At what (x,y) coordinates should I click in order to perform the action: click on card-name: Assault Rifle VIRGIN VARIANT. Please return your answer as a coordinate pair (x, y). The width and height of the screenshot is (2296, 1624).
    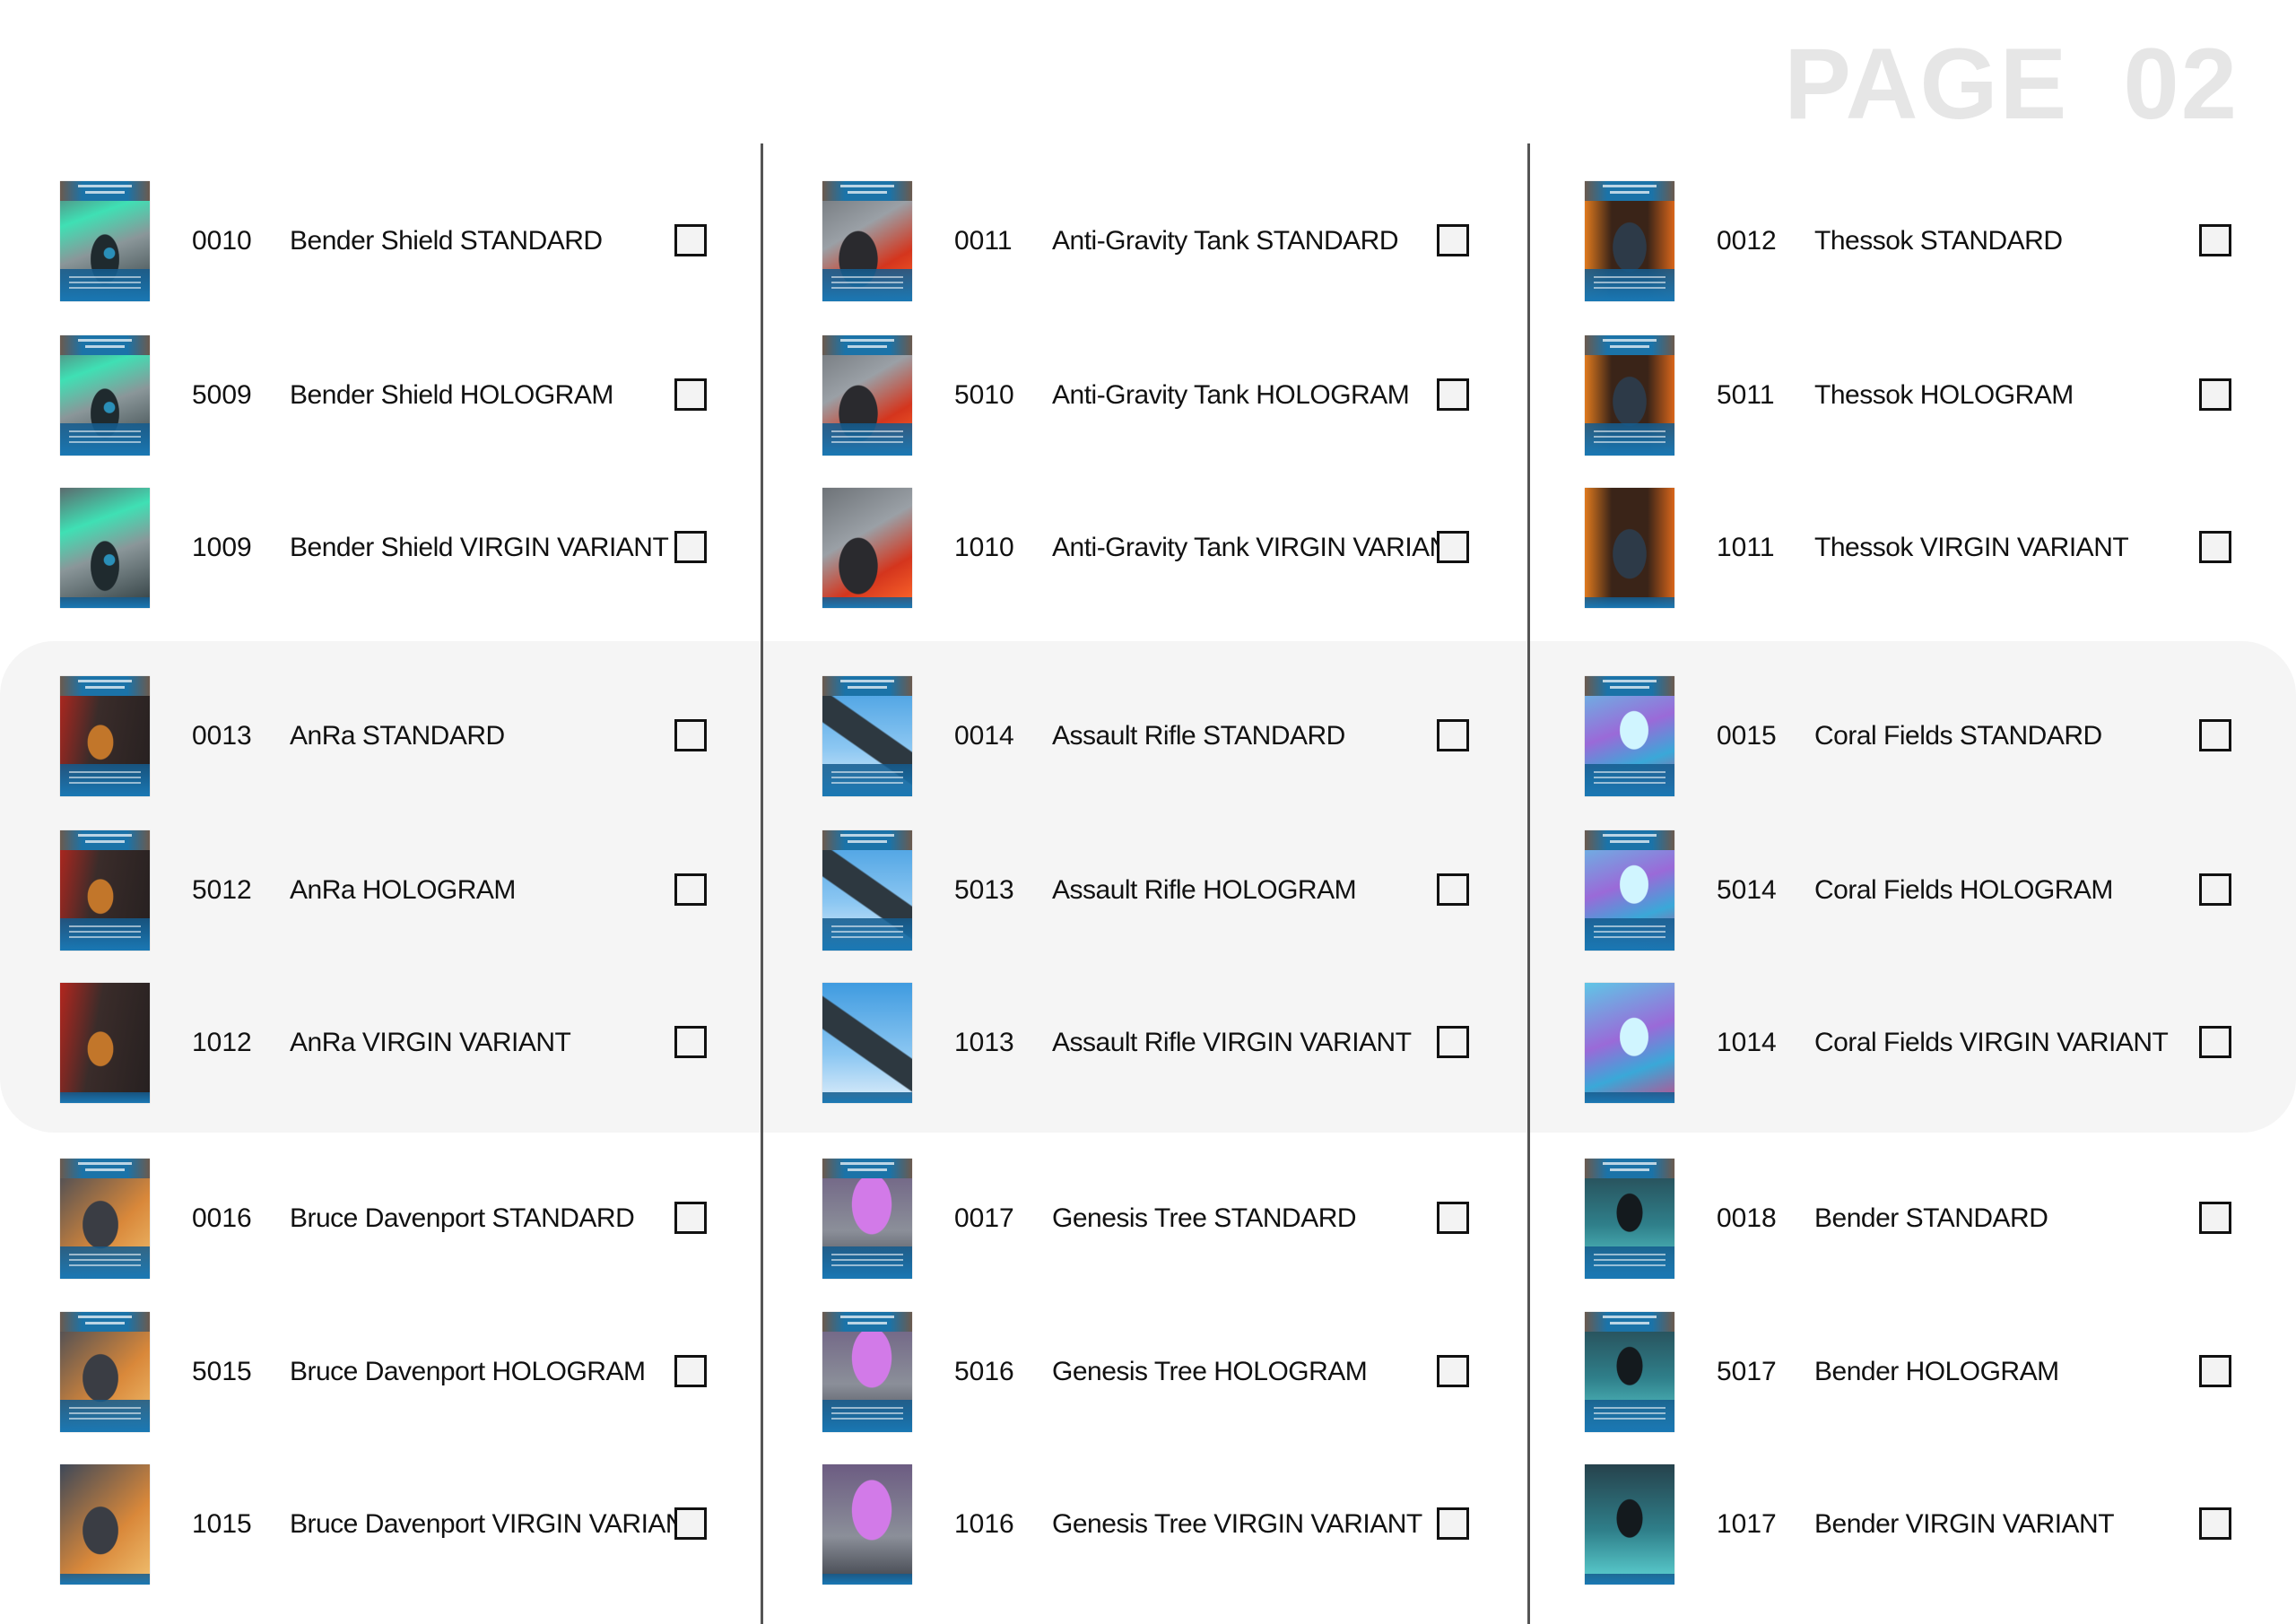
    Looking at the image, I should click on (1232, 1042).